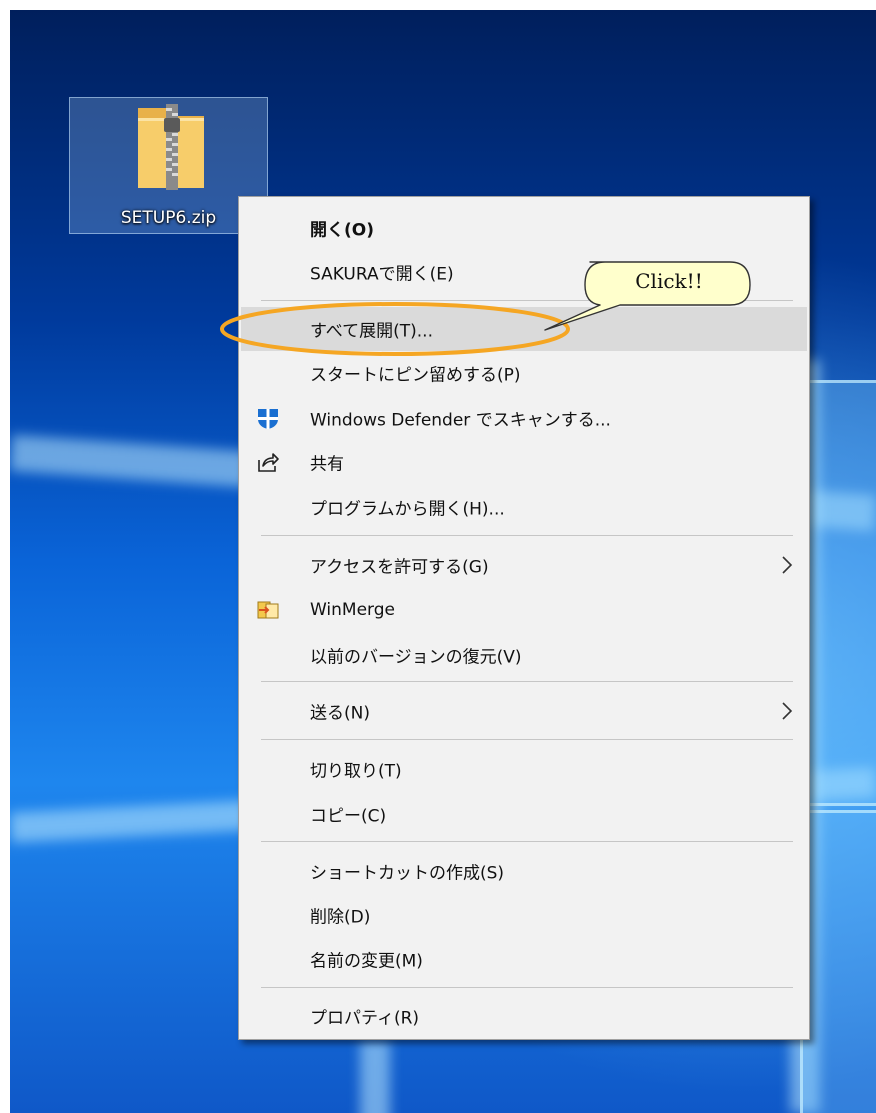 This screenshot has height=1113, width=876. Describe the element at coordinates (407, 873) in the screenshot. I see `menu-item-label: ショートカットの作成(S)` at that location.